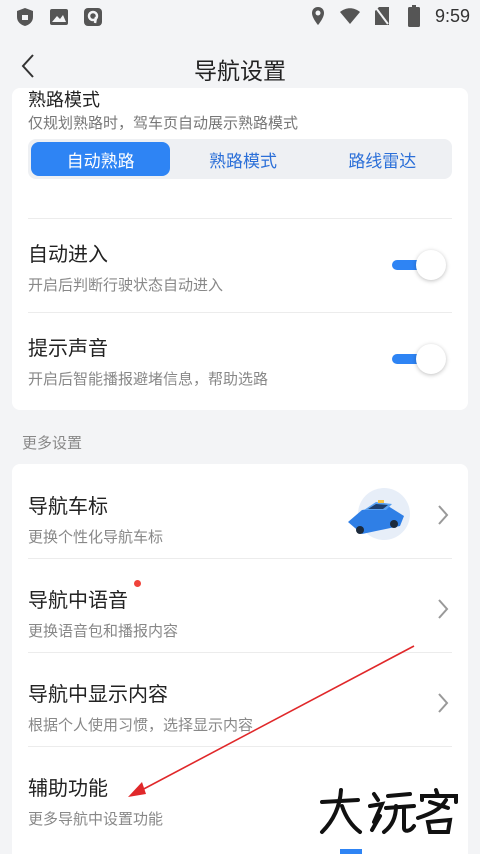  I want to click on prompt-sound-title: 提示声音, so click(68, 348).